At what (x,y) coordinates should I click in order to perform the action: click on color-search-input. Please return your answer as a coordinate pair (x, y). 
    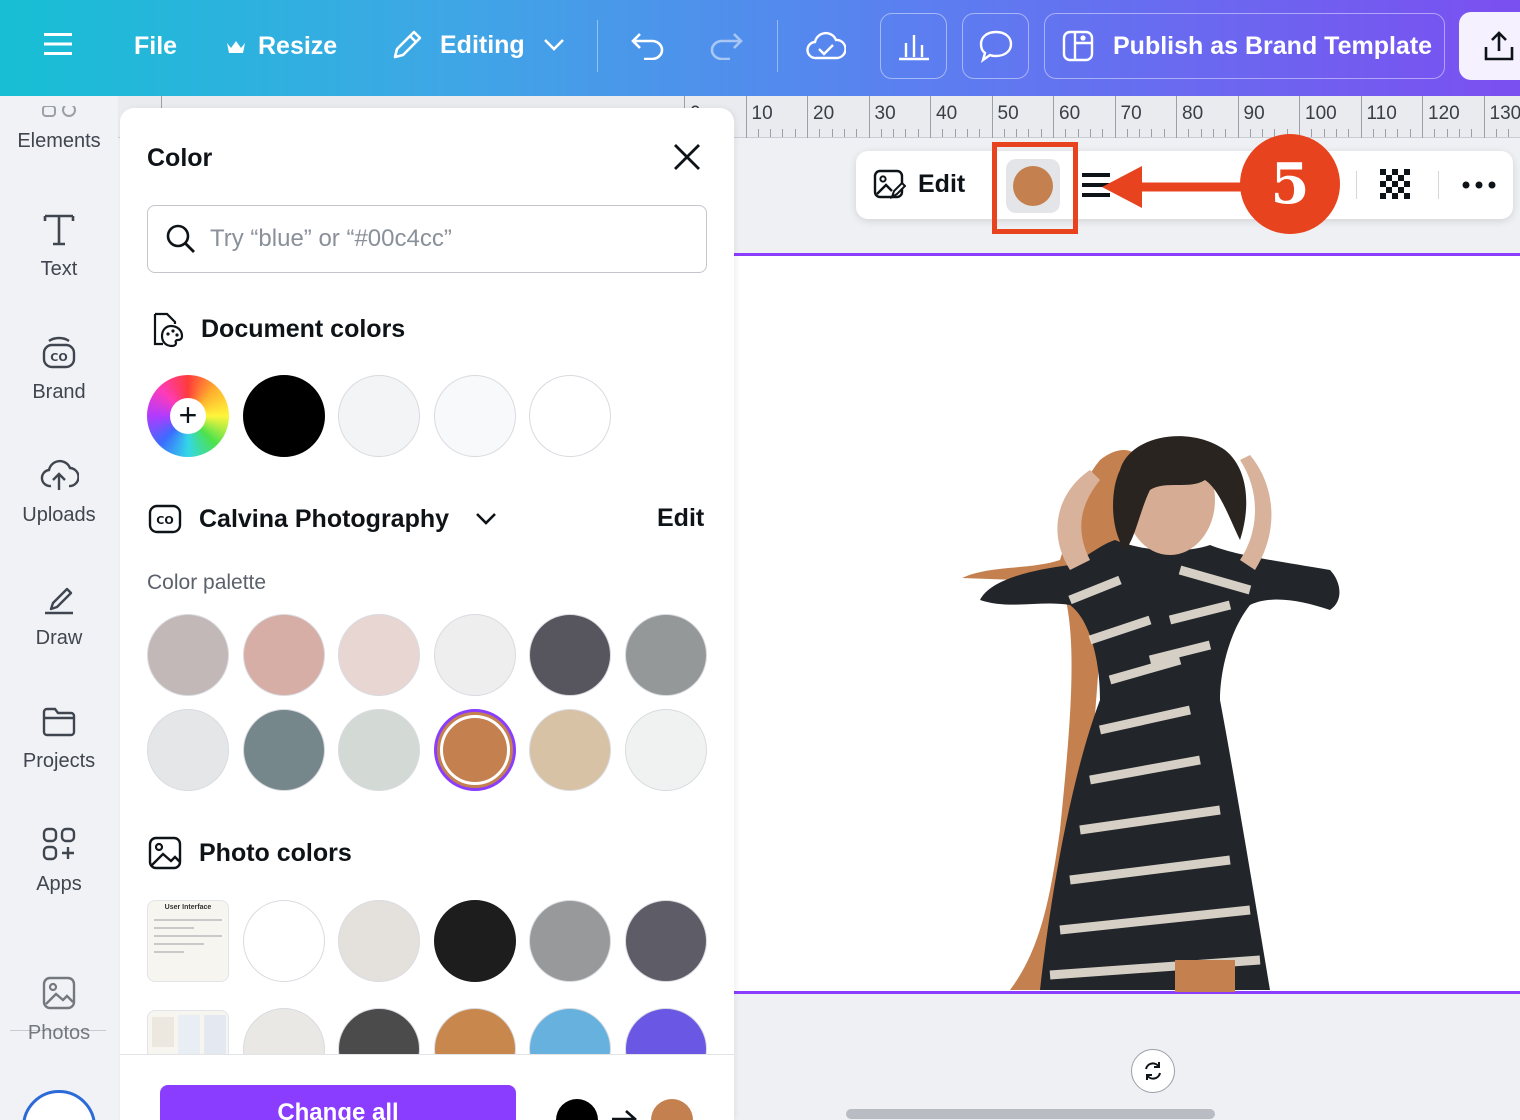
    Looking at the image, I should click on (445, 239).